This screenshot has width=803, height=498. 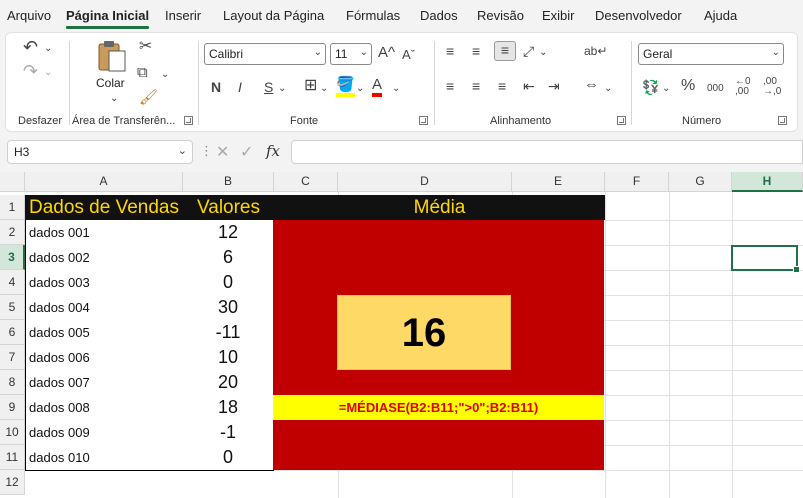 I want to click on data-label-cell: dados 006, so click(x=104, y=358).